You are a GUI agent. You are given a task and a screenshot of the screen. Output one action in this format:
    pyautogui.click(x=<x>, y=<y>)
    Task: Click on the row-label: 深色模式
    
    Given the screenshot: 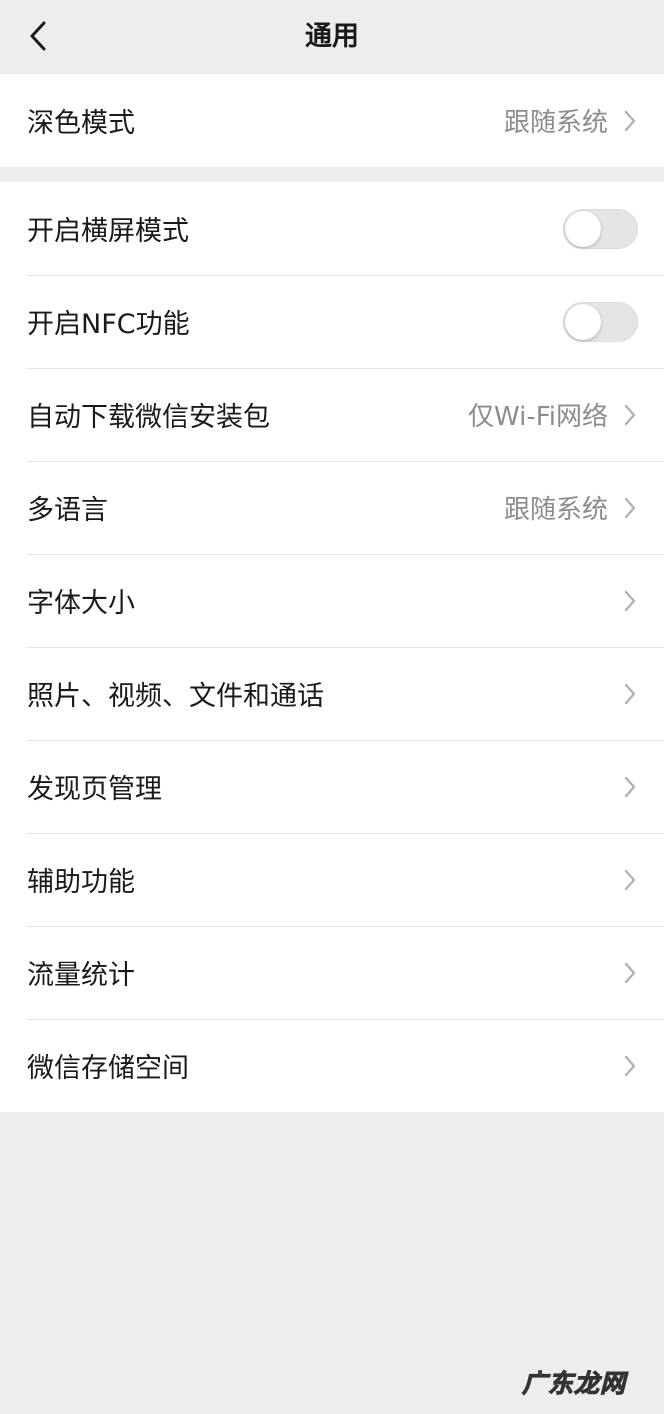 What is the action you would take?
    pyautogui.click(x=81, y=123)
    